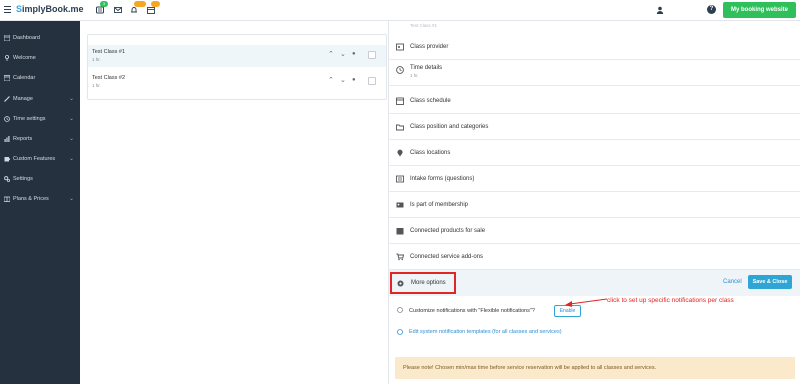  I want to click on tasks-badge: 3, so click(104, 4).